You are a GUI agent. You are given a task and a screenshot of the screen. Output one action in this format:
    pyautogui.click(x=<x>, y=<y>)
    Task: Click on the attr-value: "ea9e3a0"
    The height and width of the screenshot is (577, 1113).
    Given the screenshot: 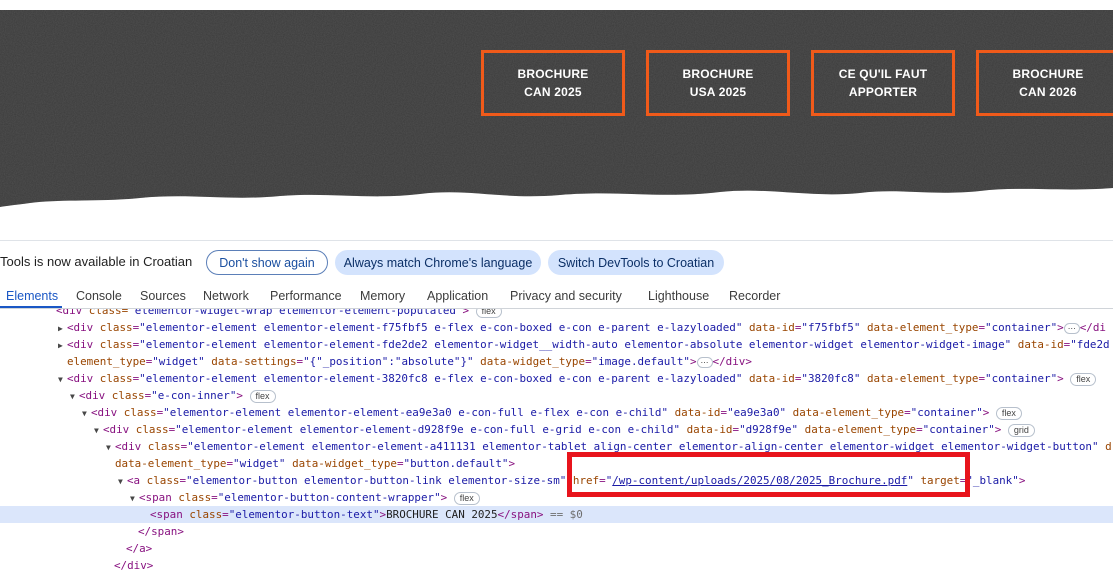 What is the action you would take?
    pyautogui.click(x=757, y=412)
    